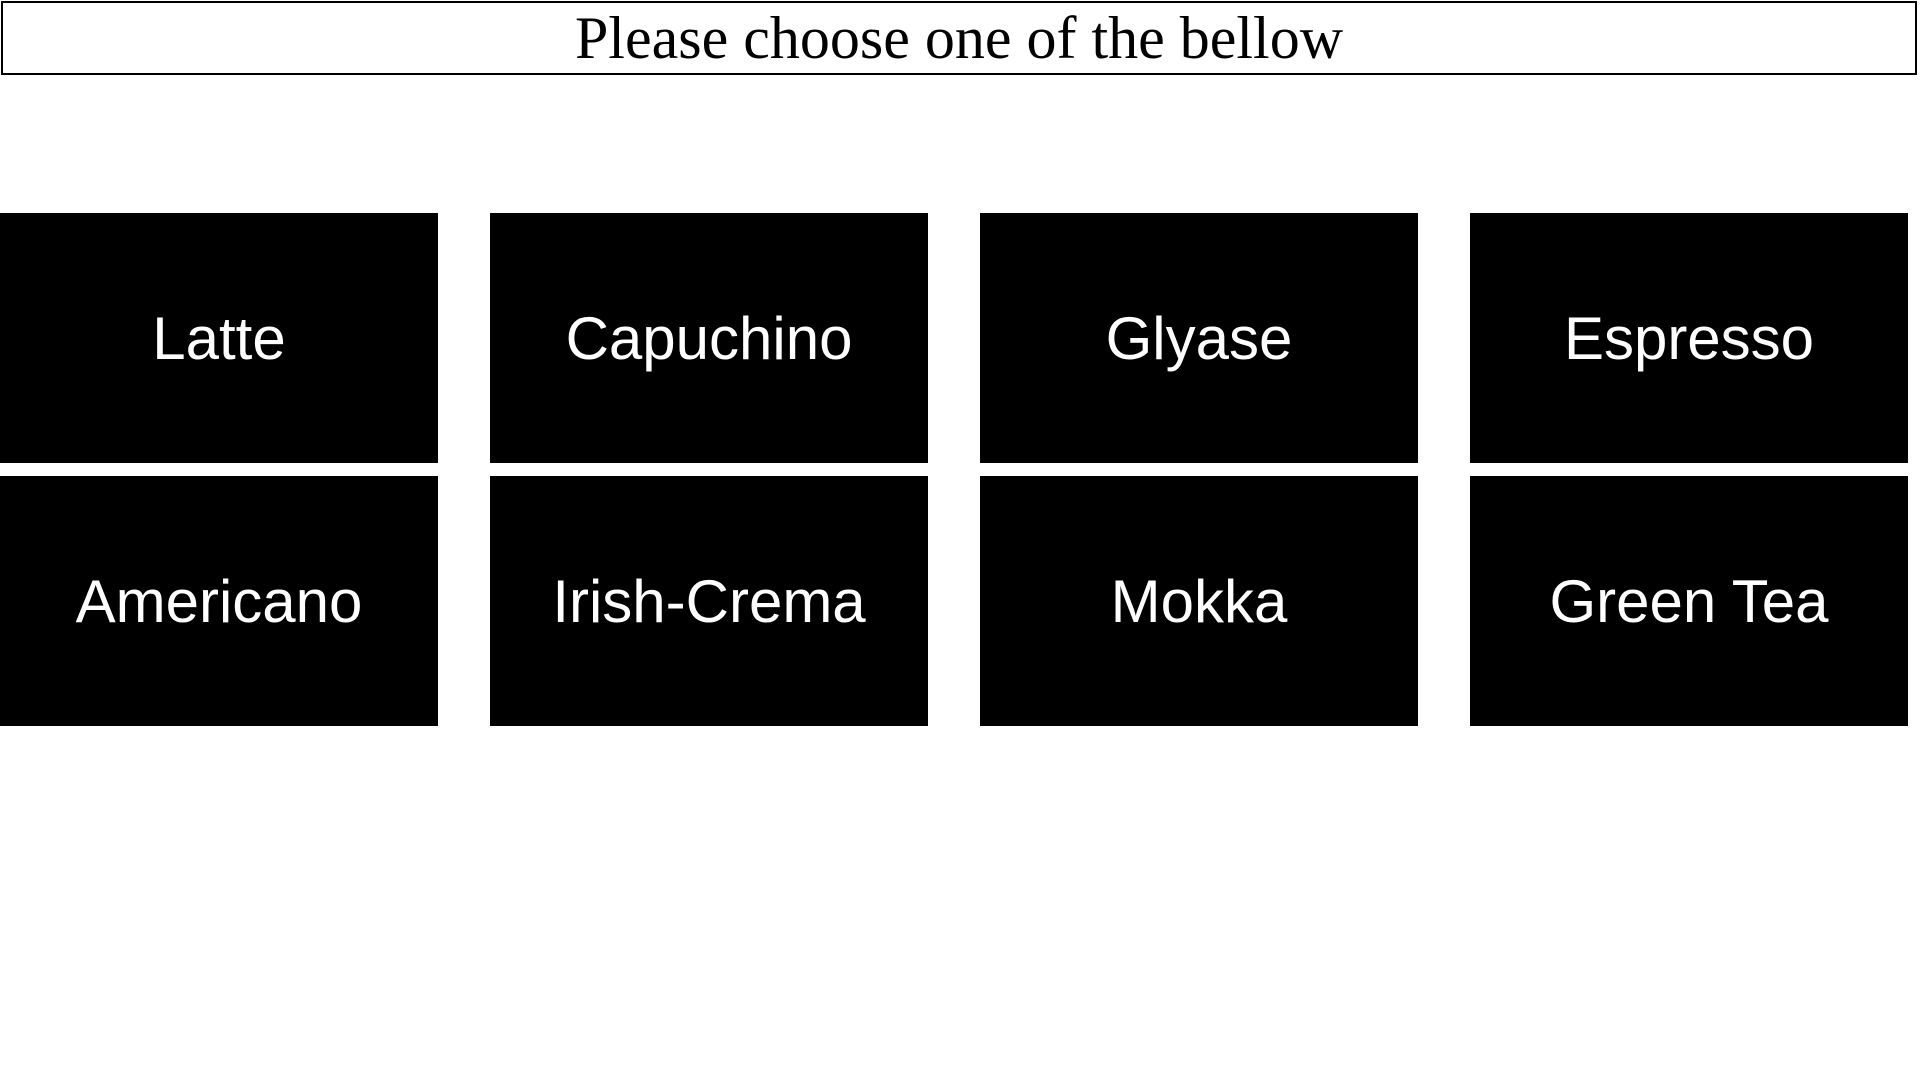 The height and width of the screenshot is (1080, 1920). I want to click on drink-button-glyase: Glyase, so click(1199, 338).